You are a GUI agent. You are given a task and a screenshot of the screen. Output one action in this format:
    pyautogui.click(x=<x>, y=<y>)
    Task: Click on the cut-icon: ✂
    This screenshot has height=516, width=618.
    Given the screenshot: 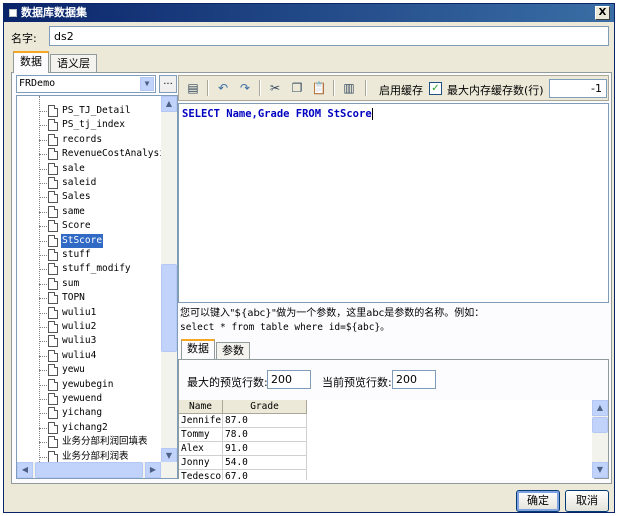 What is the action you would take?
    pyautogui.click(x=275, y=88)
    